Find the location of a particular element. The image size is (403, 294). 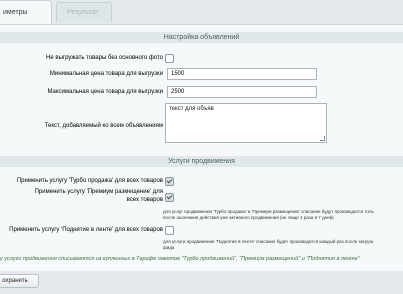

raise-note-line-2: фида is located at coordinates (169, 247).